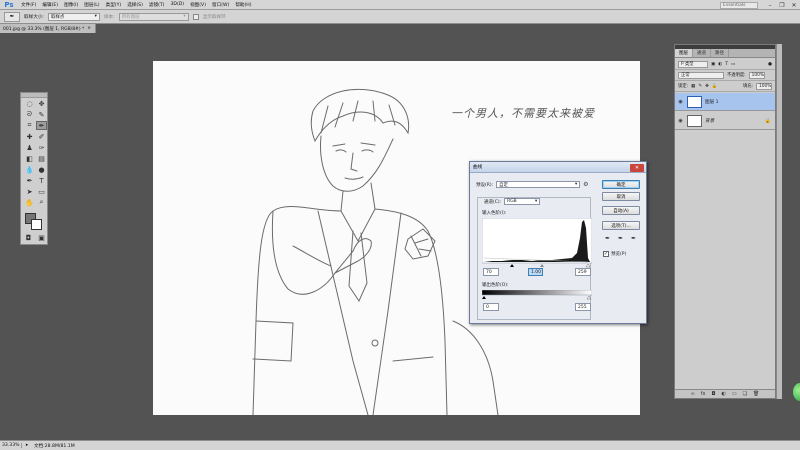 Image resolution: width=800 pixels, height=450 pixels. What do you see at coordinates (41, 180) in the screenshot?
I see `type-tool-icon: T` at bounding box center [41, 180].